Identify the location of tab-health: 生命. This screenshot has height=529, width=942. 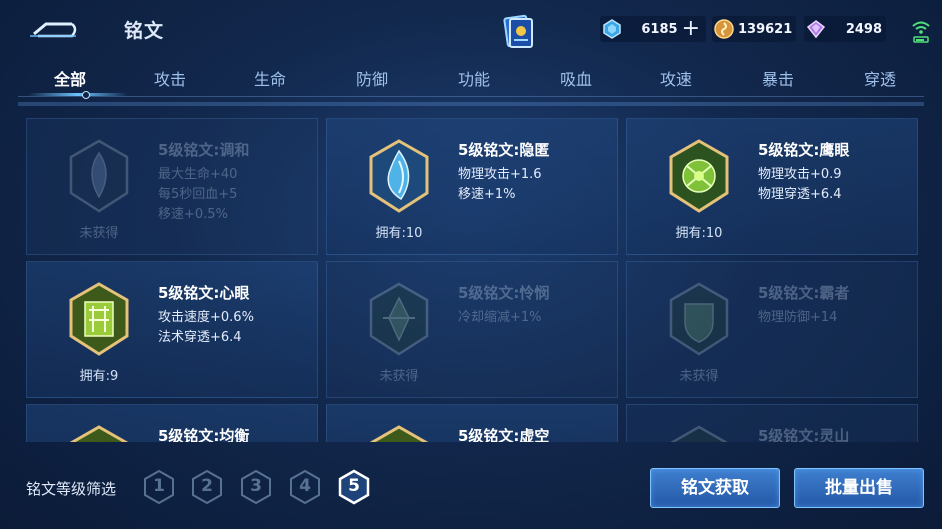
(270, 78).